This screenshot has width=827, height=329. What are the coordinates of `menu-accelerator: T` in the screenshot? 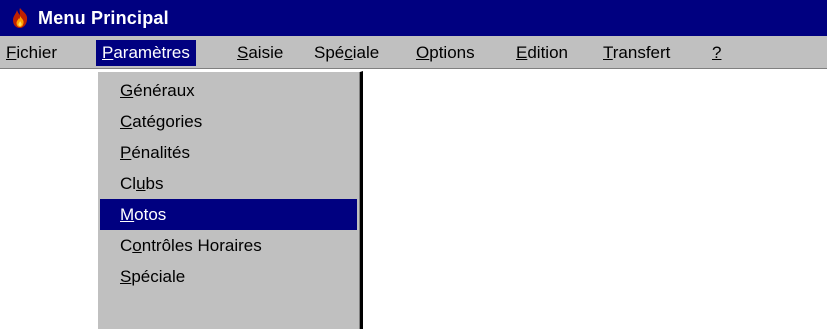 It's located at (608, 52).